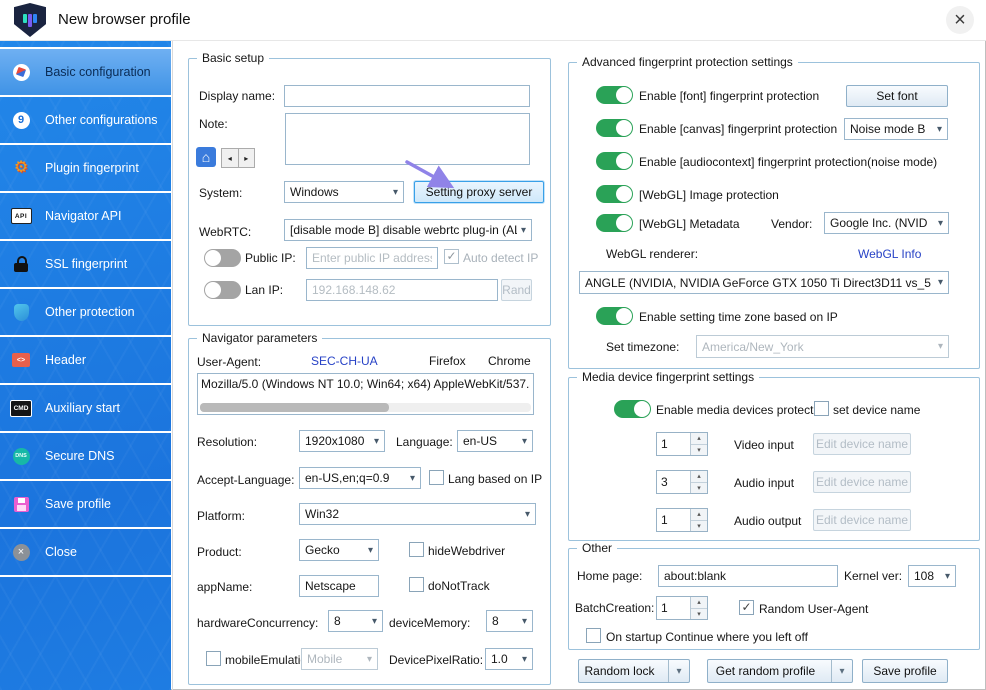 The height and width of the screenshot is (690, 986). What do you see at coordinates (206, 157) in the screenshot?
I see `home-icon: ⌂` at bounding box center [206, 157].